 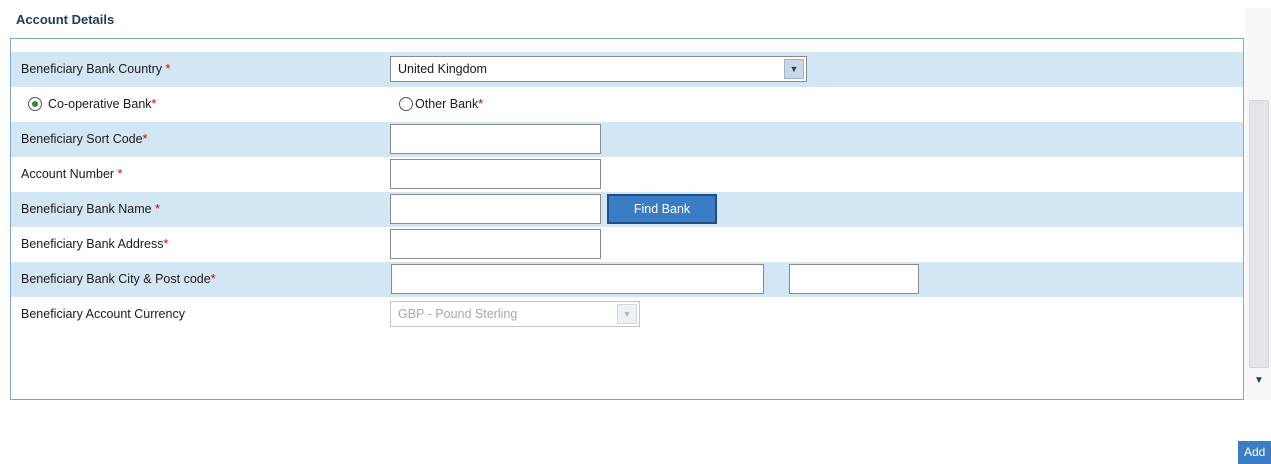 I want to click on coop-bank-label: Co-operative Bank*, so click(x=102, y=104).